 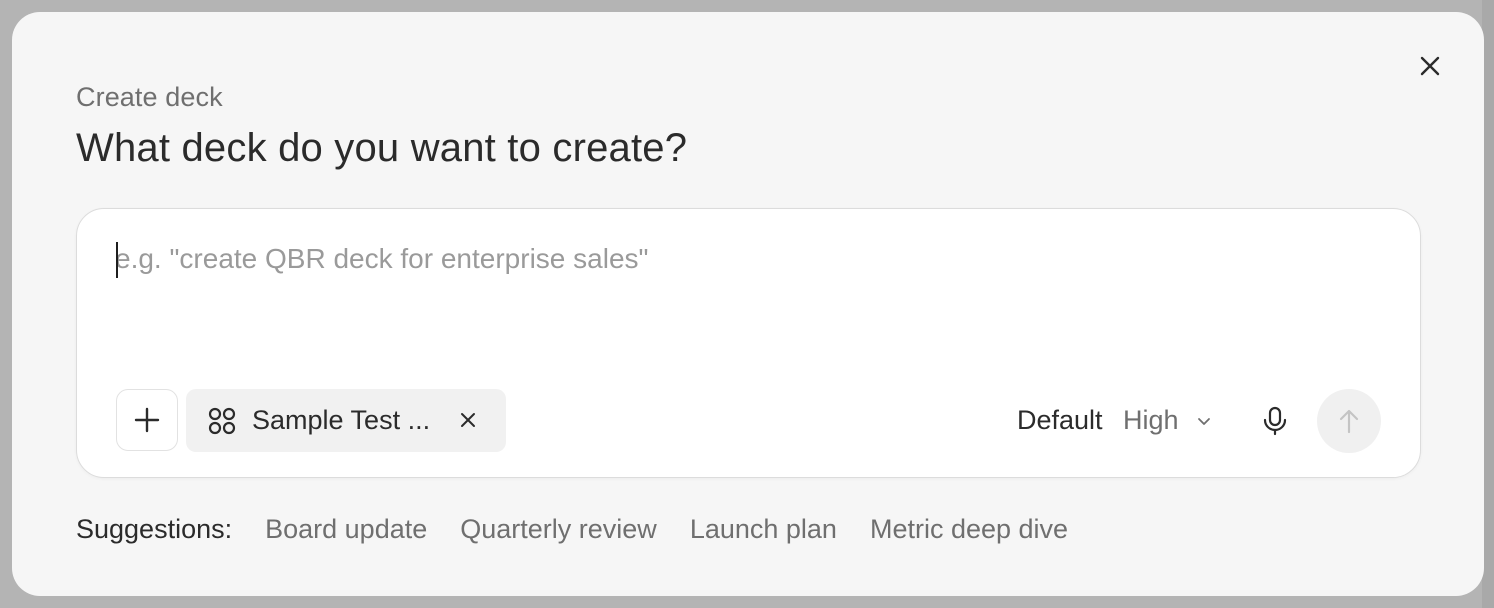 I want to click on chevron-down-icon, so click(x=1204, y=422).